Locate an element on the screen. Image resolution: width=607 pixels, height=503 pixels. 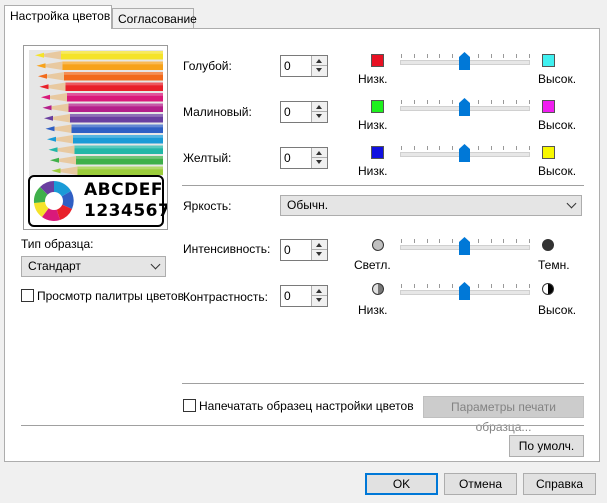
light-icon is located at coordinates (378, 245).